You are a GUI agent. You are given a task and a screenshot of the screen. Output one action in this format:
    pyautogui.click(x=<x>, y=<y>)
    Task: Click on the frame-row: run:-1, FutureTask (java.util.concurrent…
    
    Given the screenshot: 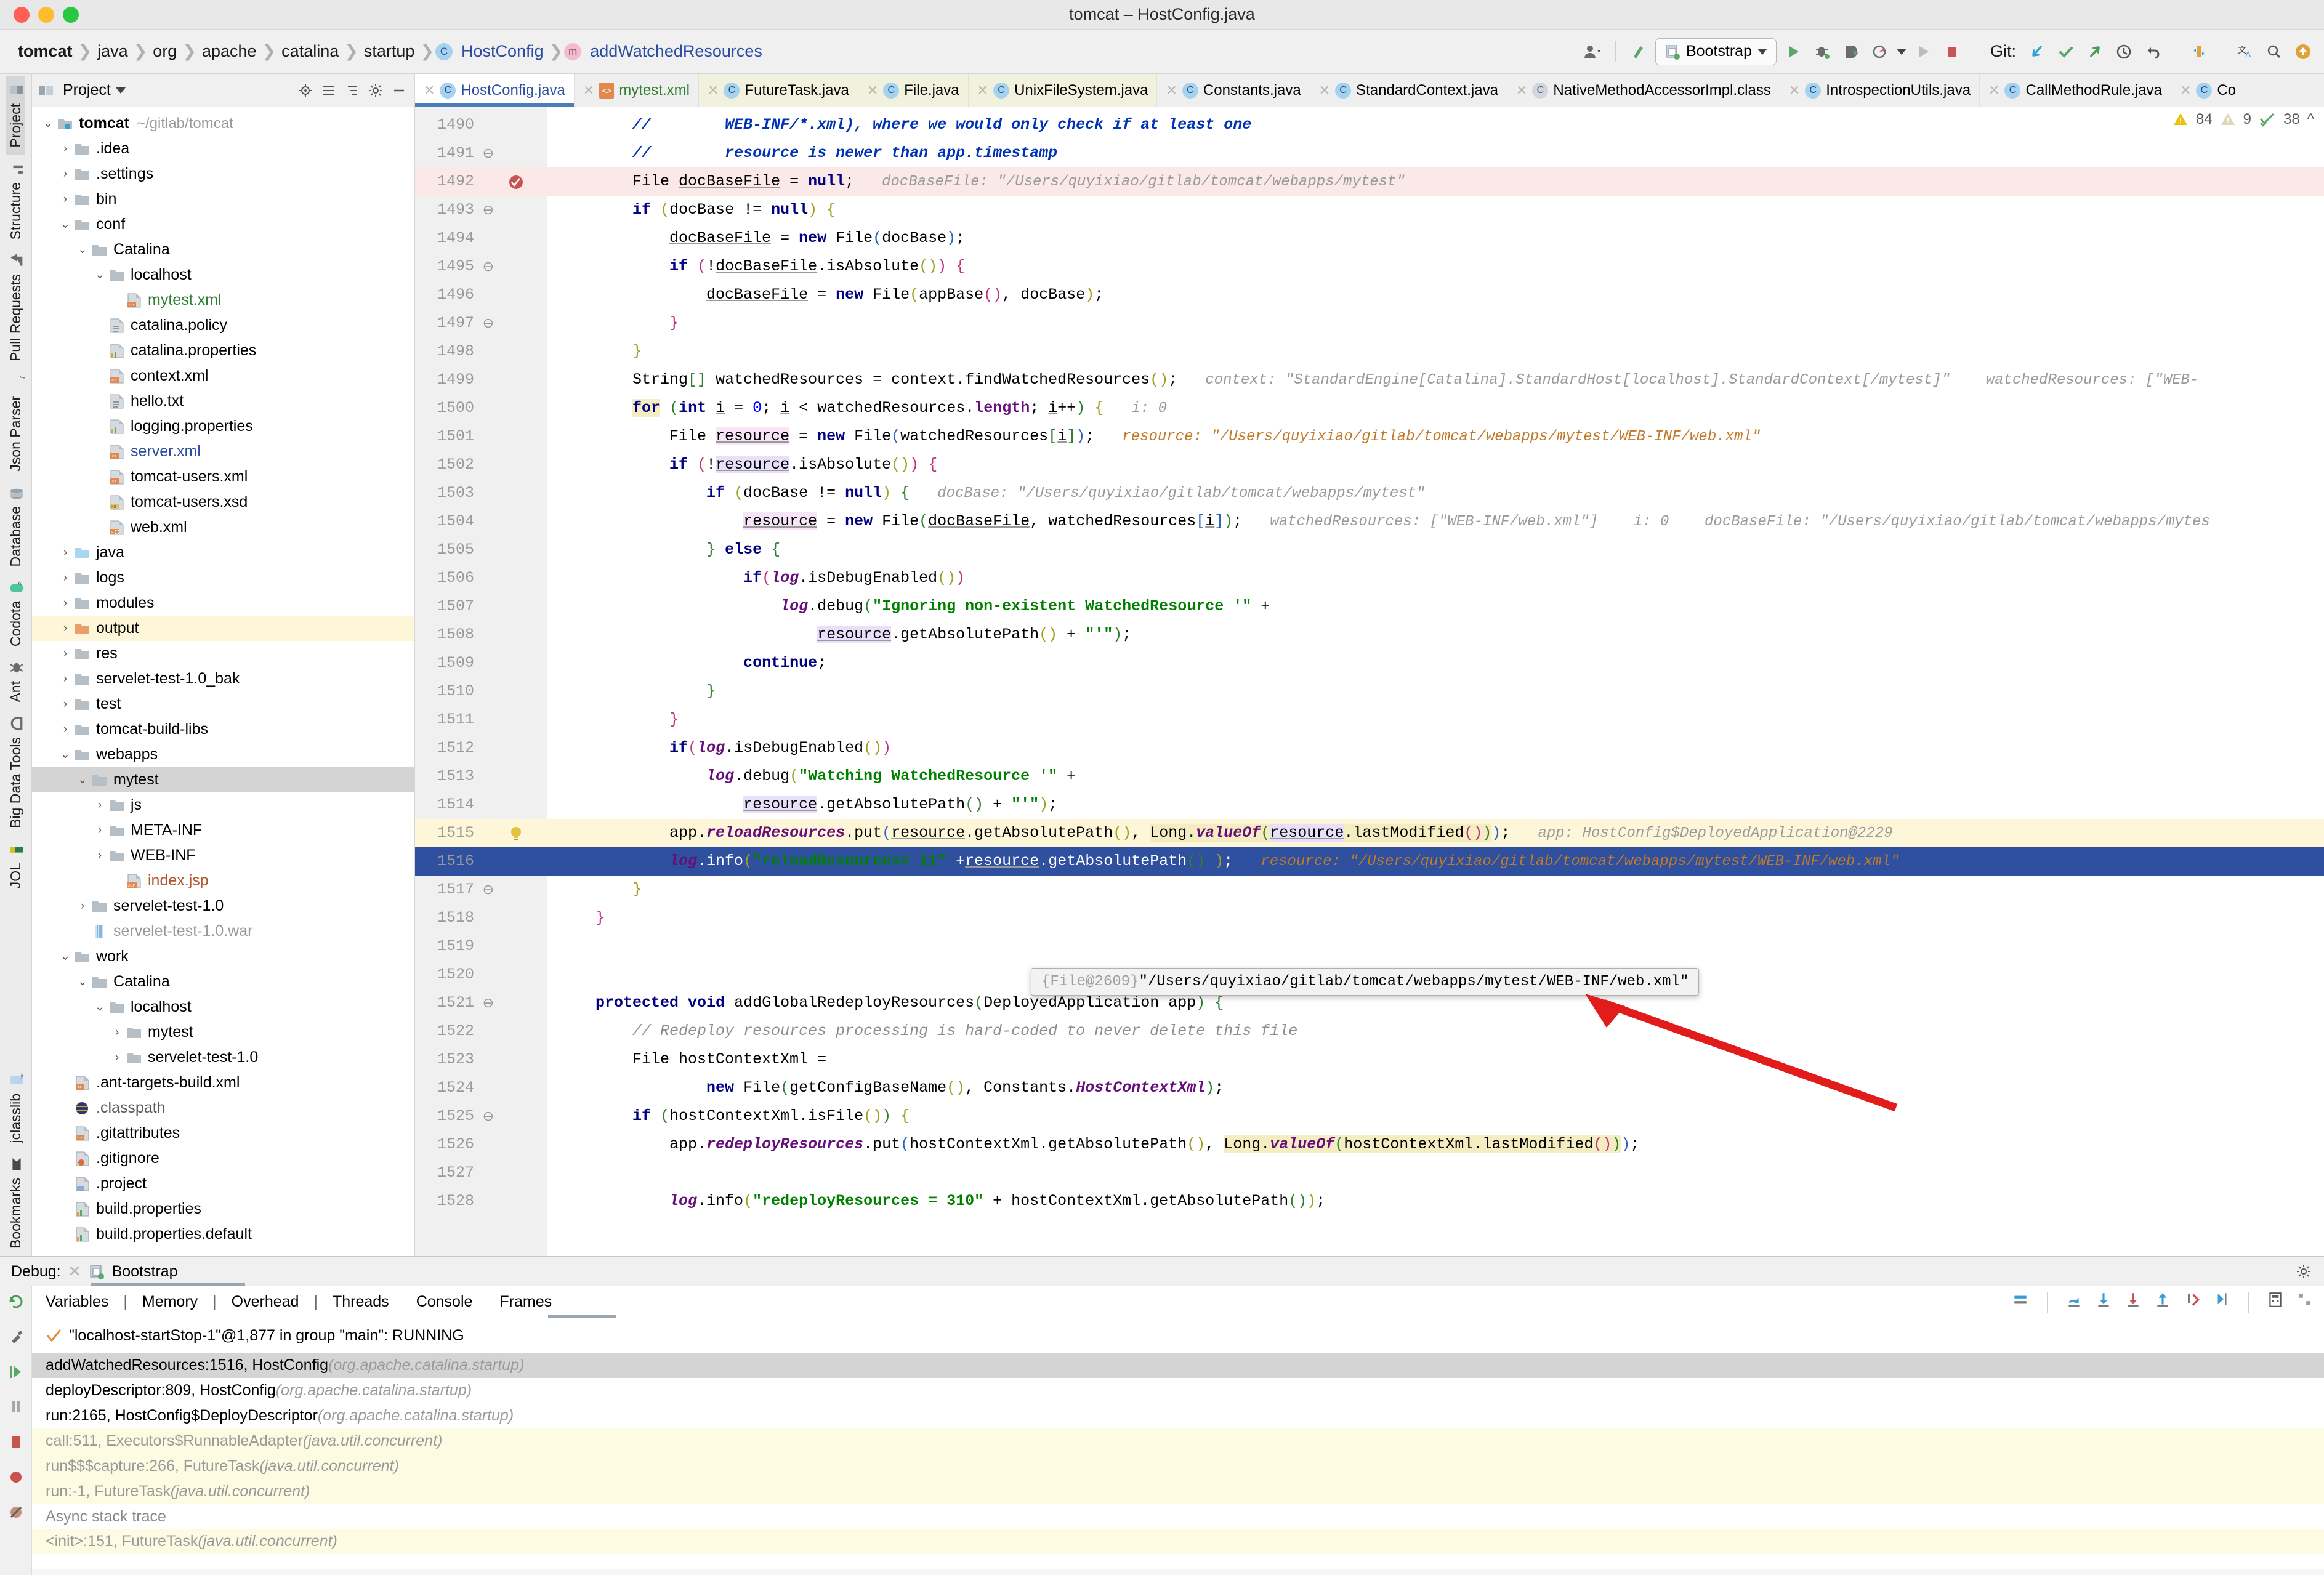 What is the action you would take?
    pyautogui.click(x=1178, y=1491)
    